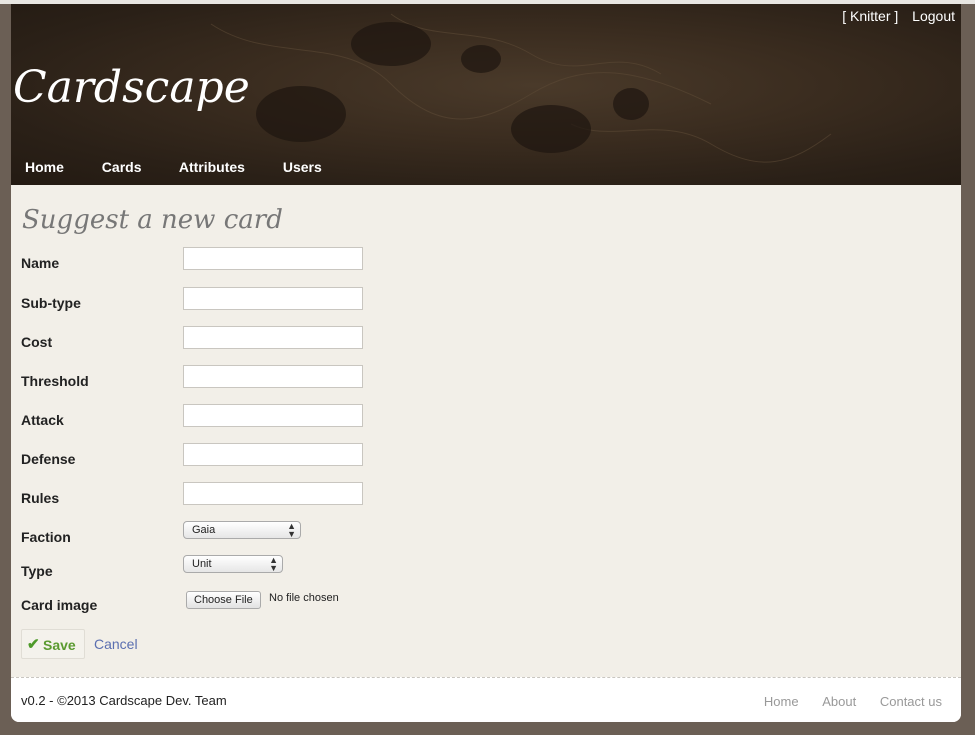 This screenshot has height=735, width=975. I want to click on cost-label: Cost, so click(37, 342).